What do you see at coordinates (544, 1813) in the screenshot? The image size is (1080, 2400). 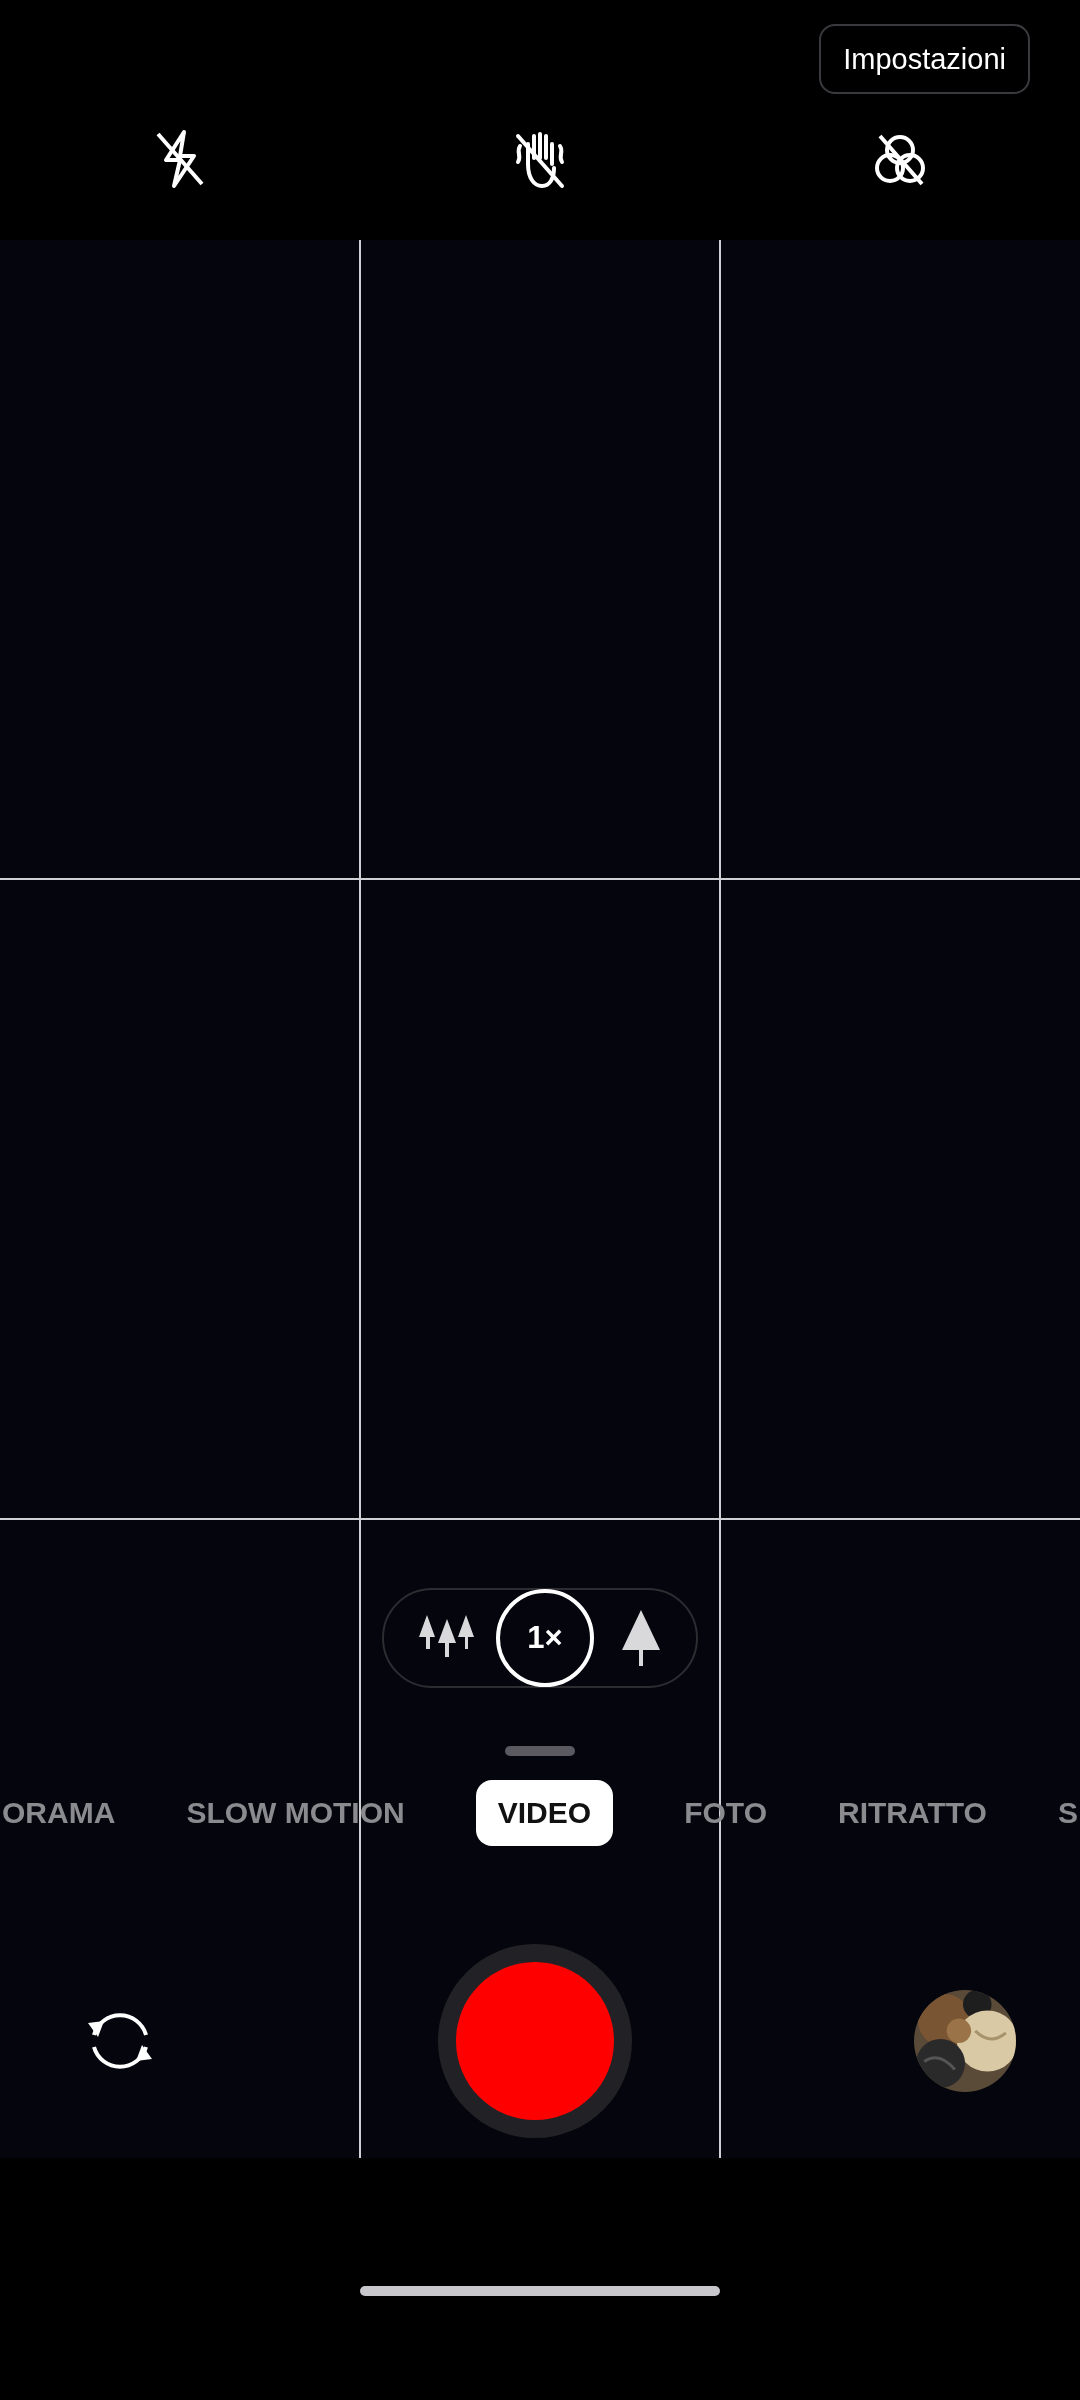 I see `mode-tab: VIDEO` at bounding box center [544, 1813].